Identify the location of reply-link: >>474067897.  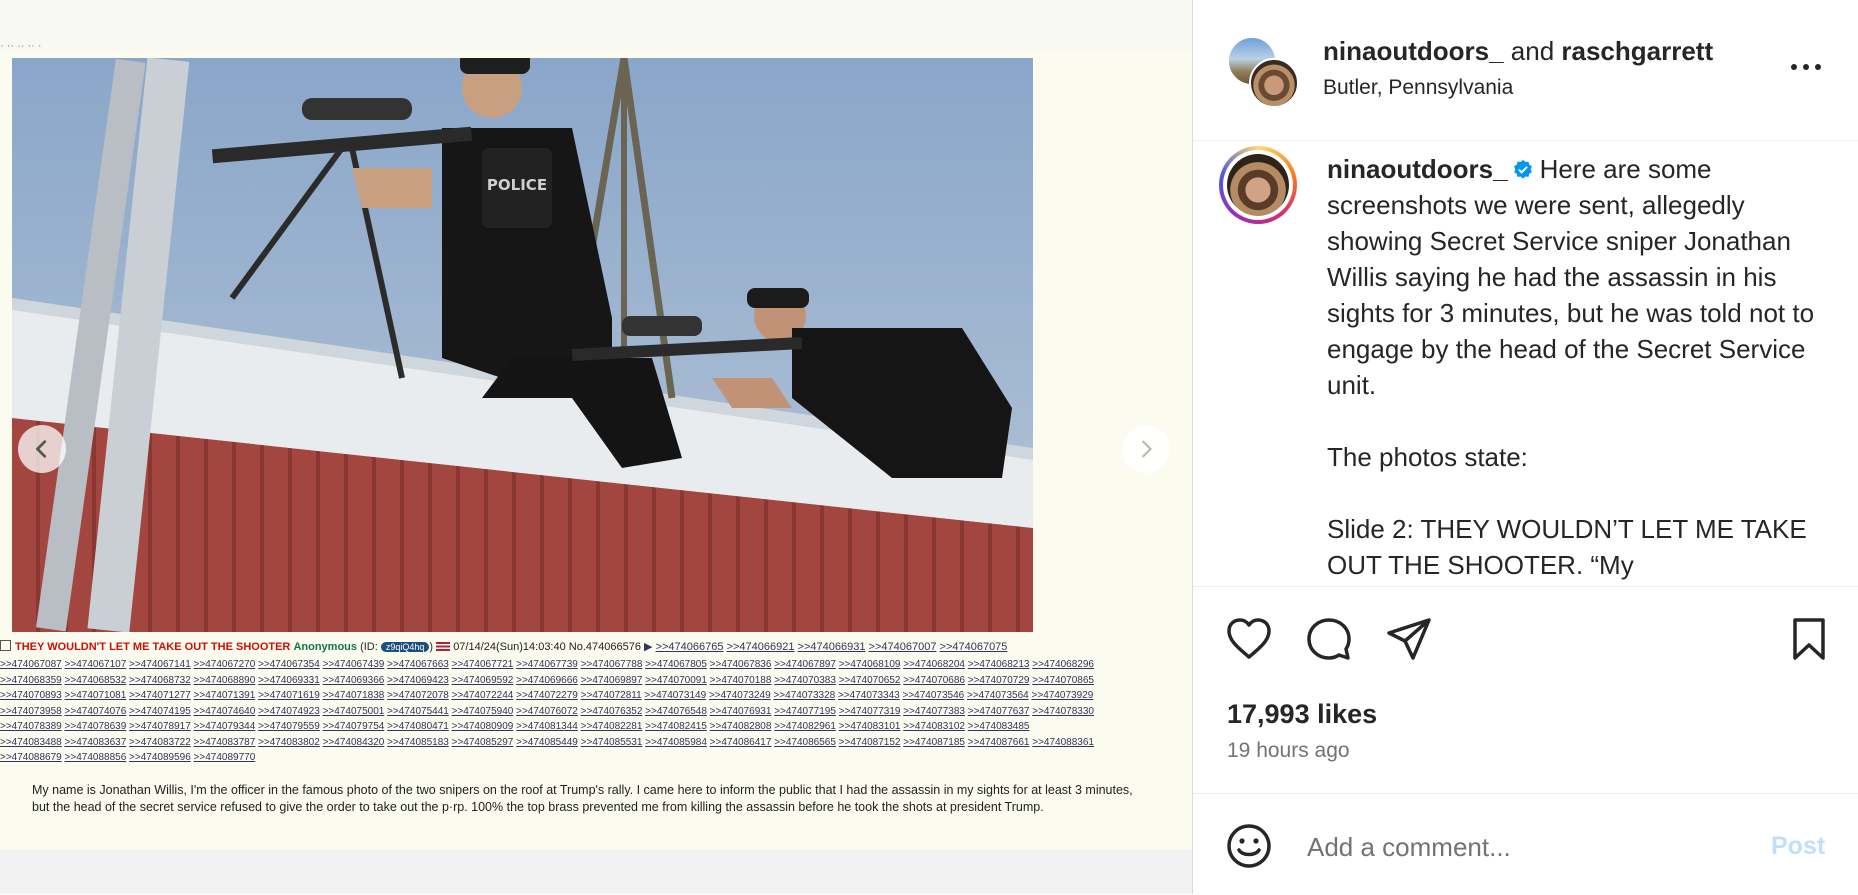
(805, 664).